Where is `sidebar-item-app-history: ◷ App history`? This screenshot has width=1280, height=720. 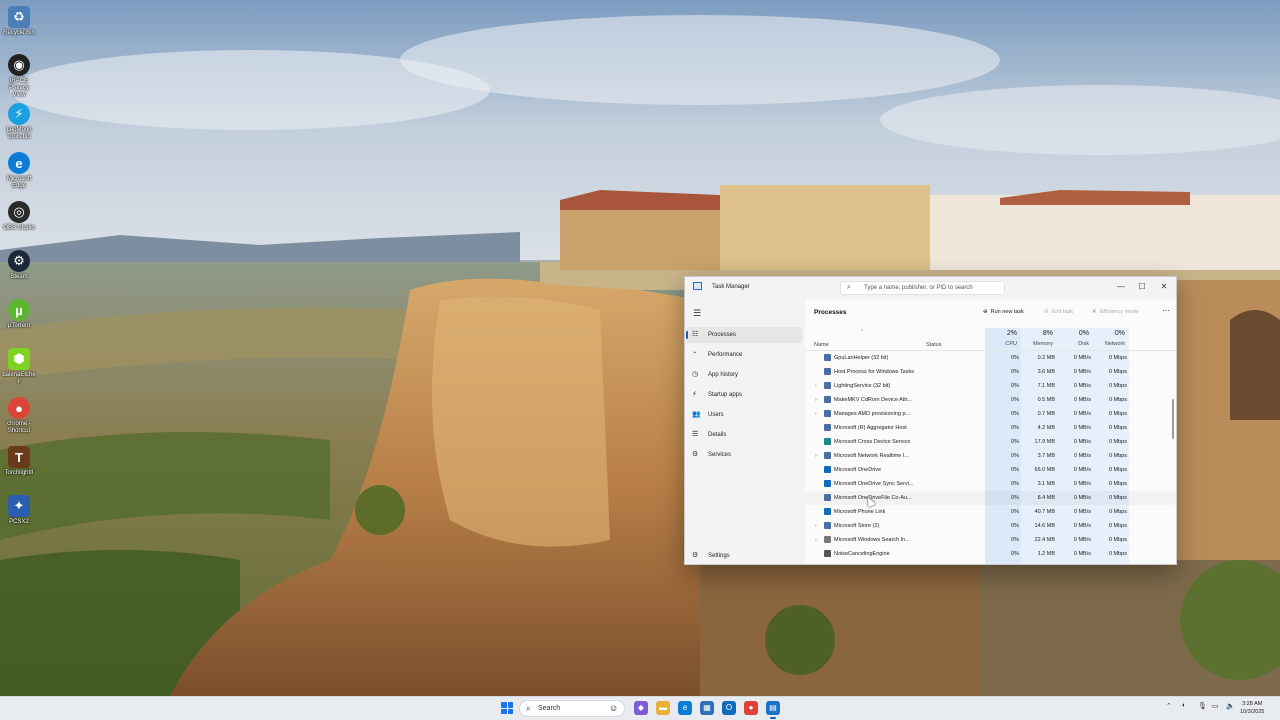
sidebar-item-app-history: ◷ App history is located at coordinates (744, 375).